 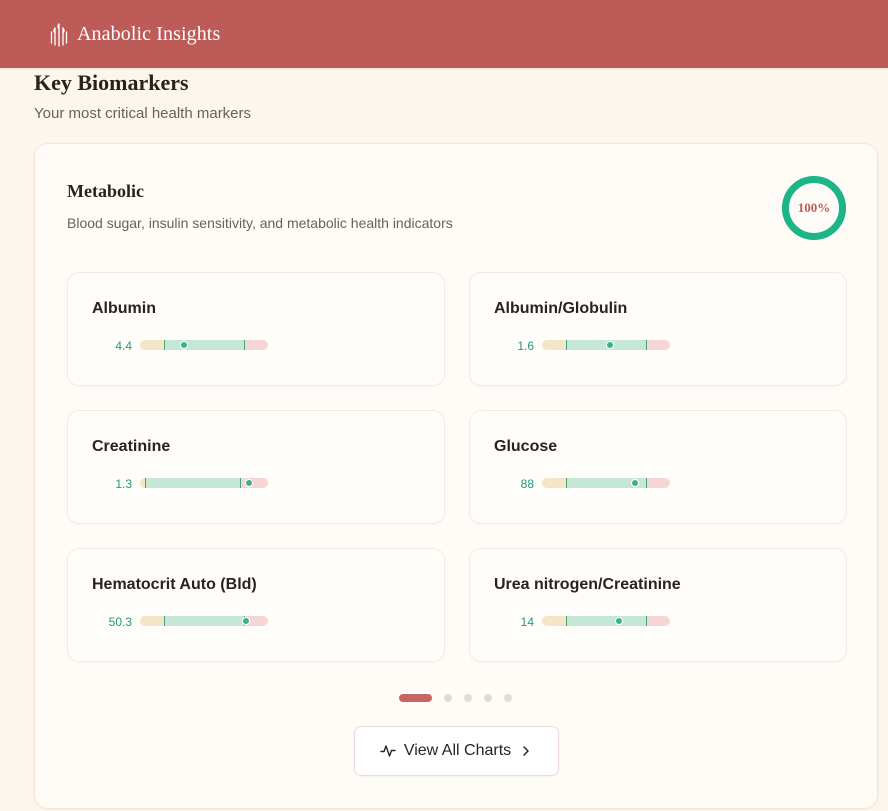 I want to click on marker-card-albumin: Albumin 4.4, so click(x=256, y=329).